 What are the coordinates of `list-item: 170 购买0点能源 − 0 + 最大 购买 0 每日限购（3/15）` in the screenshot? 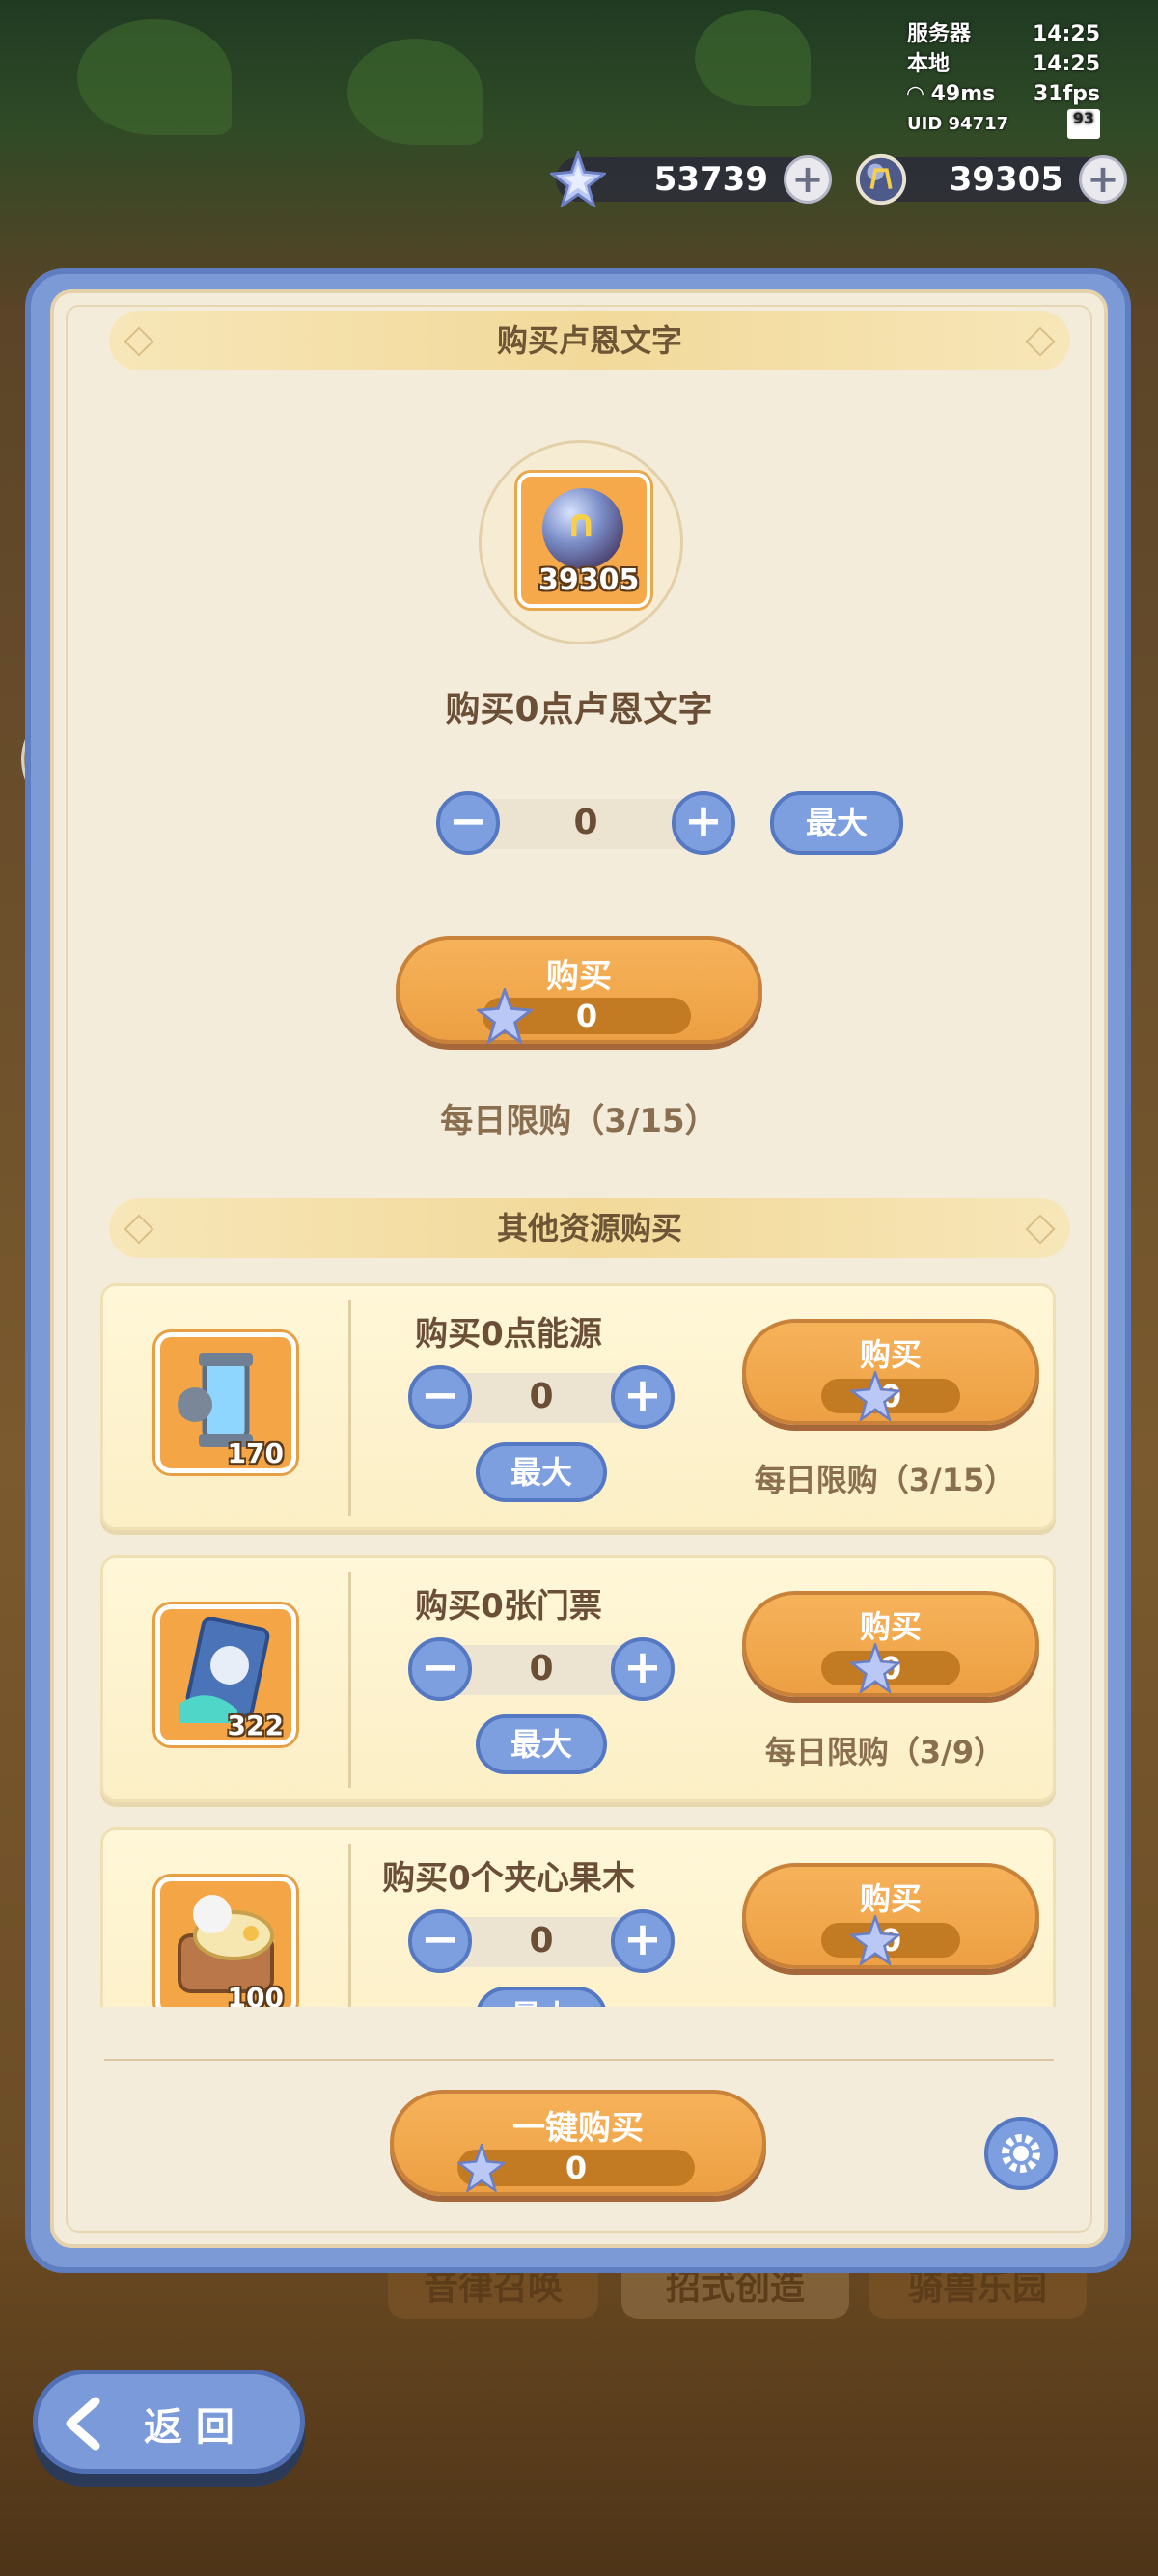 It's located at (578, 1406).